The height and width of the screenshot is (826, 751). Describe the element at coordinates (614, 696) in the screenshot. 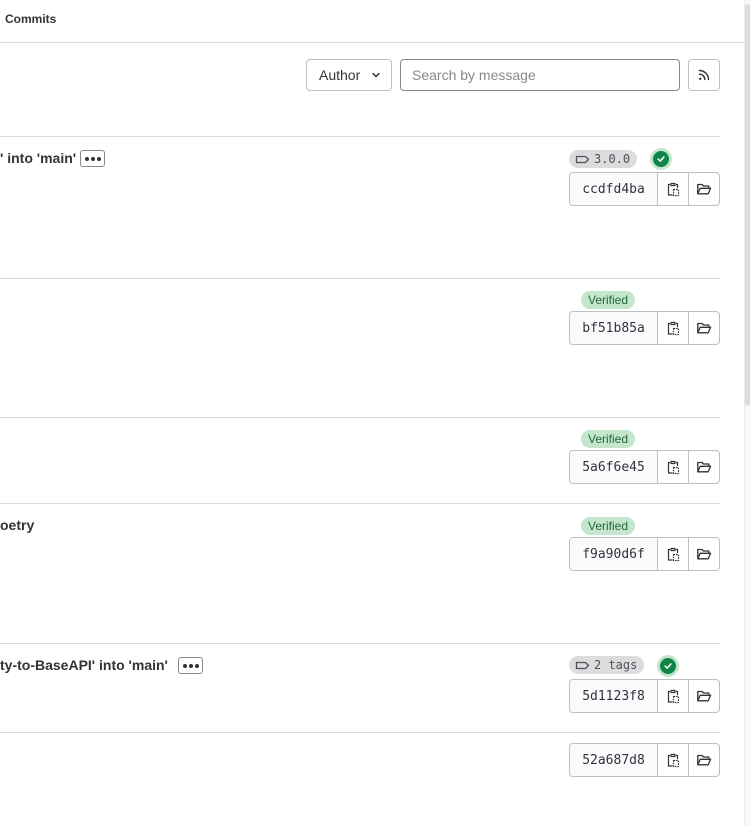

I see `commit-sha-button: 5d1123f8` at that location.